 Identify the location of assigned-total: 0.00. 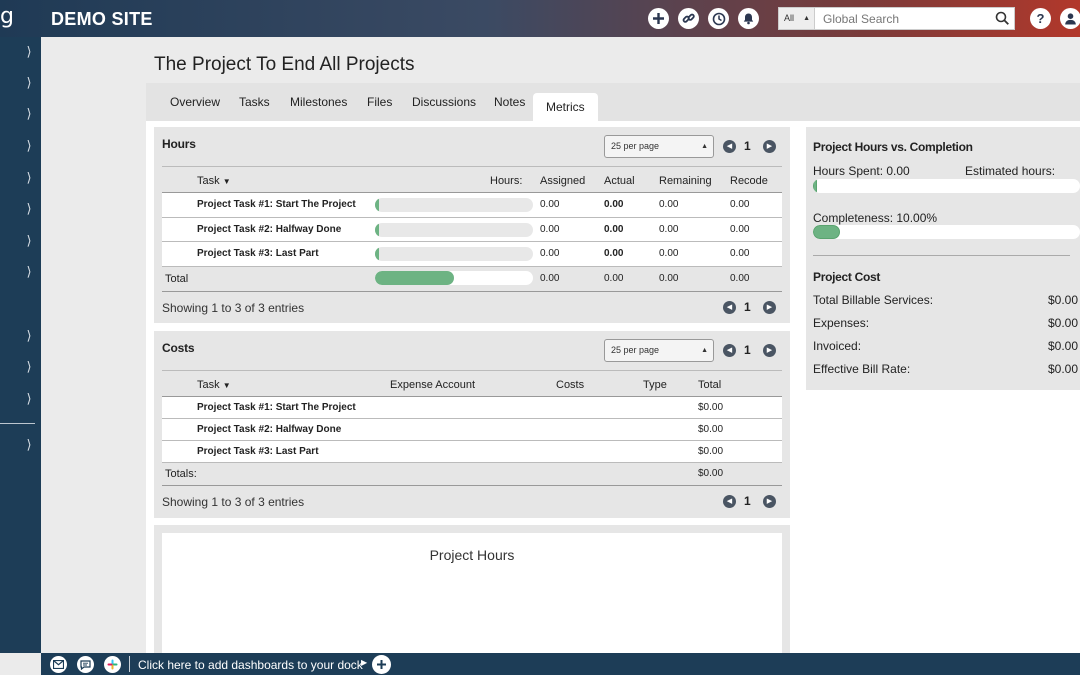
(550, 278).